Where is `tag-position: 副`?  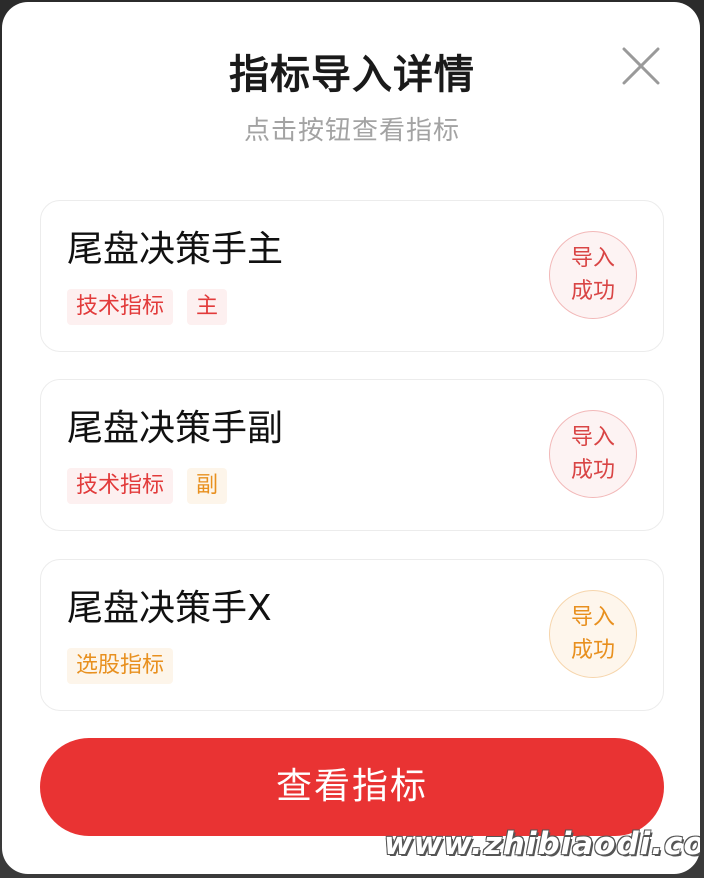
tag-position: 副 is located at coordinates (207, 486).